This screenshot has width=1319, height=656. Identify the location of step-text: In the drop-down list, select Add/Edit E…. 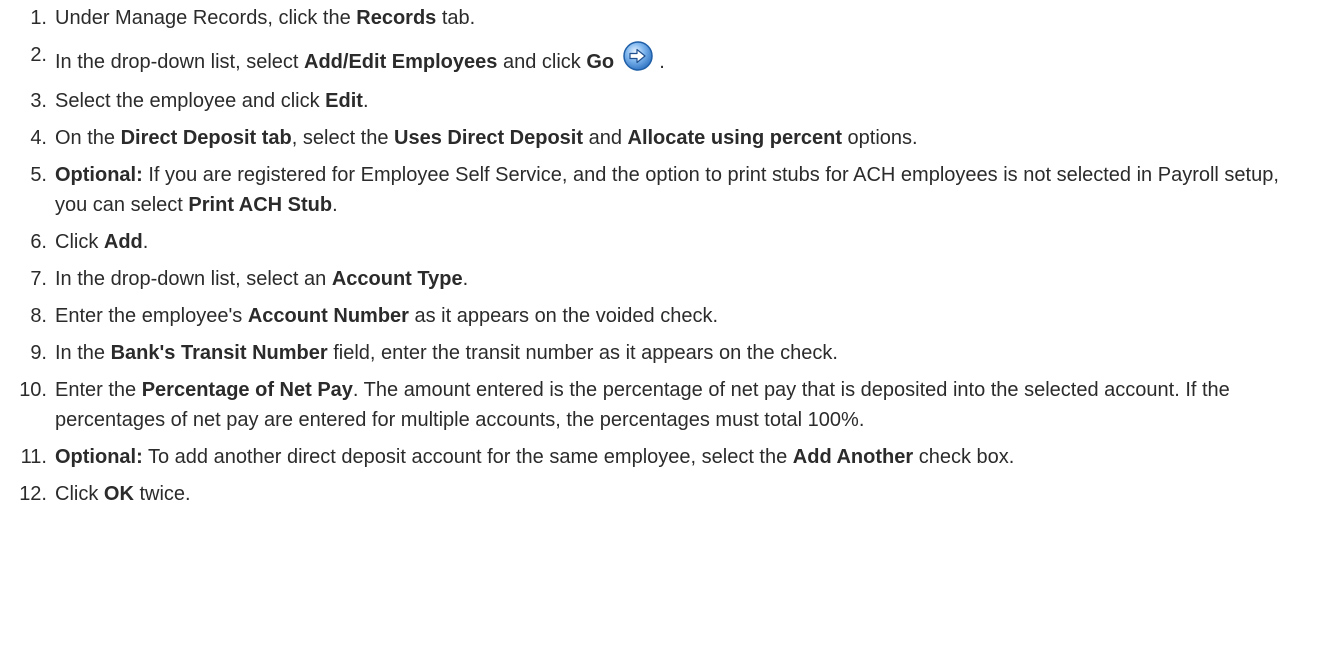
(687, 58).